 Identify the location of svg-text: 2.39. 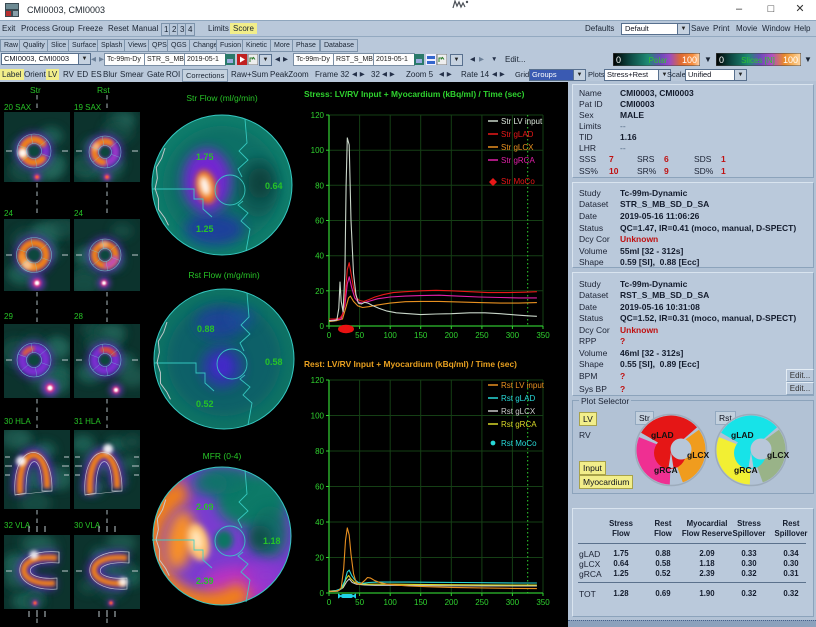
(205, 581).